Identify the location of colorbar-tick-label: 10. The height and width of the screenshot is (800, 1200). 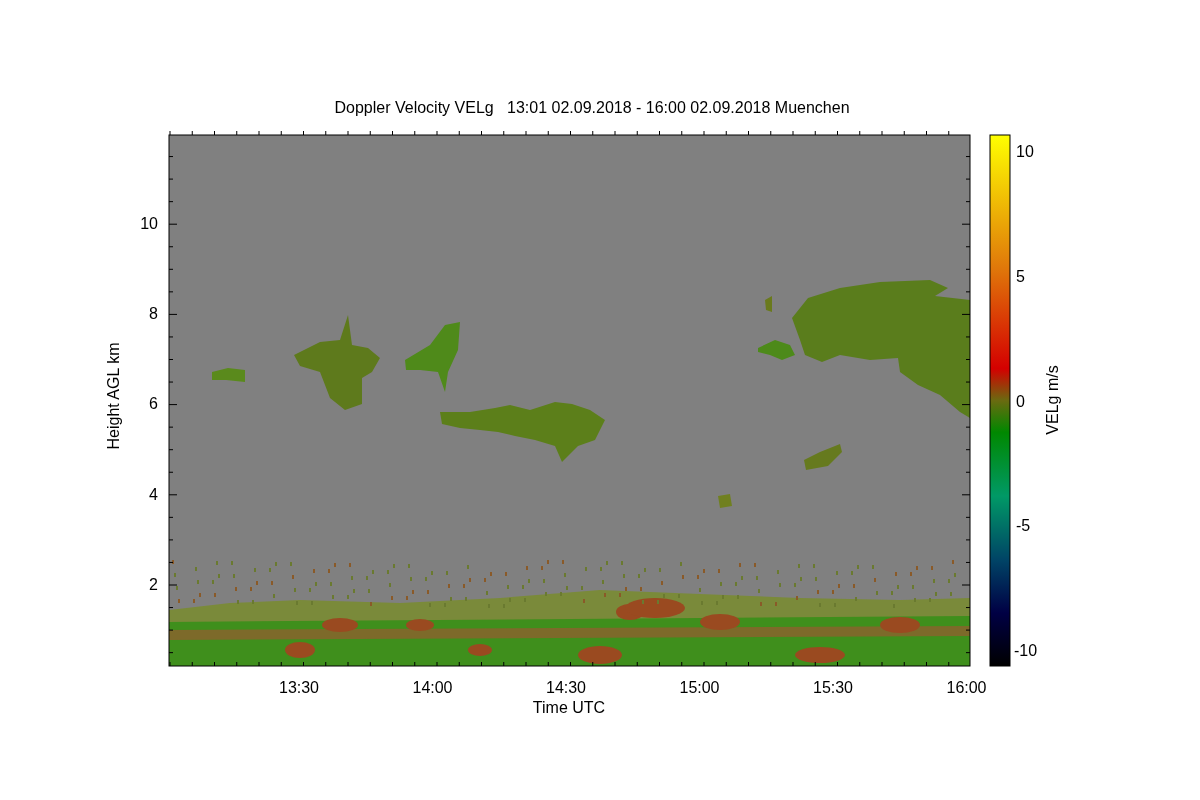
(1025, 152).